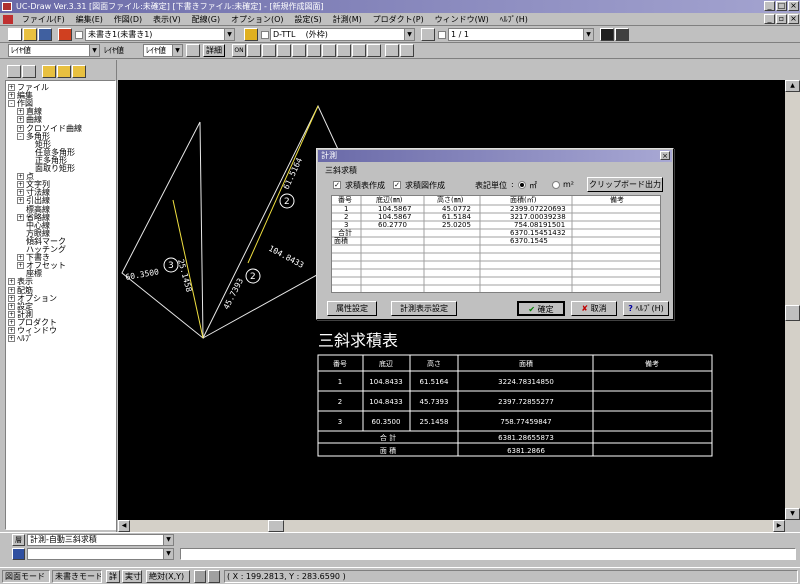 This screenshot has height=584, width=800. What do you see at coordinates (26, 576) in the screenshot?
I see `drawing-mode-button: 図面モード` at bounding box center [26, 576].